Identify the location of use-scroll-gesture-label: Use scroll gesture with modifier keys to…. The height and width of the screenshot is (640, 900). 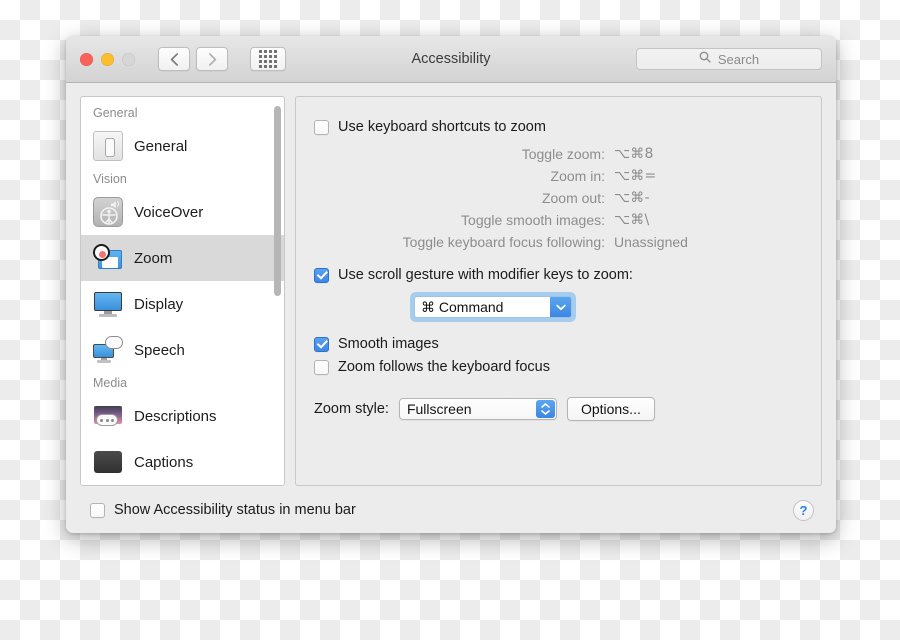
(485, 275).